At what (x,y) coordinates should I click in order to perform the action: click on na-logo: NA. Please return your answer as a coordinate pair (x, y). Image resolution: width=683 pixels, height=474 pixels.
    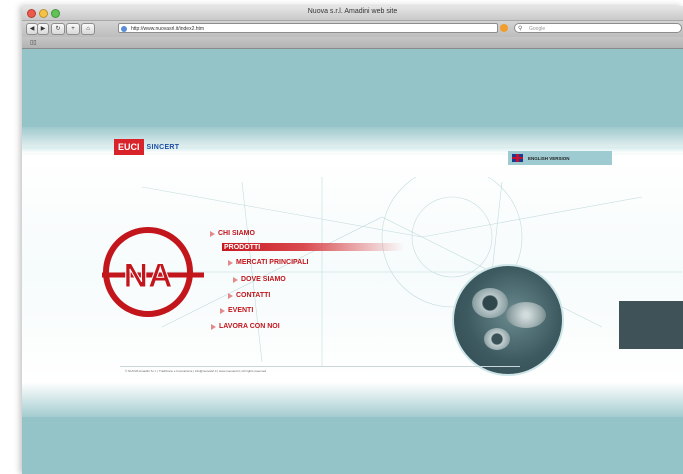
    Looking at the image, I should click on (153, 272).